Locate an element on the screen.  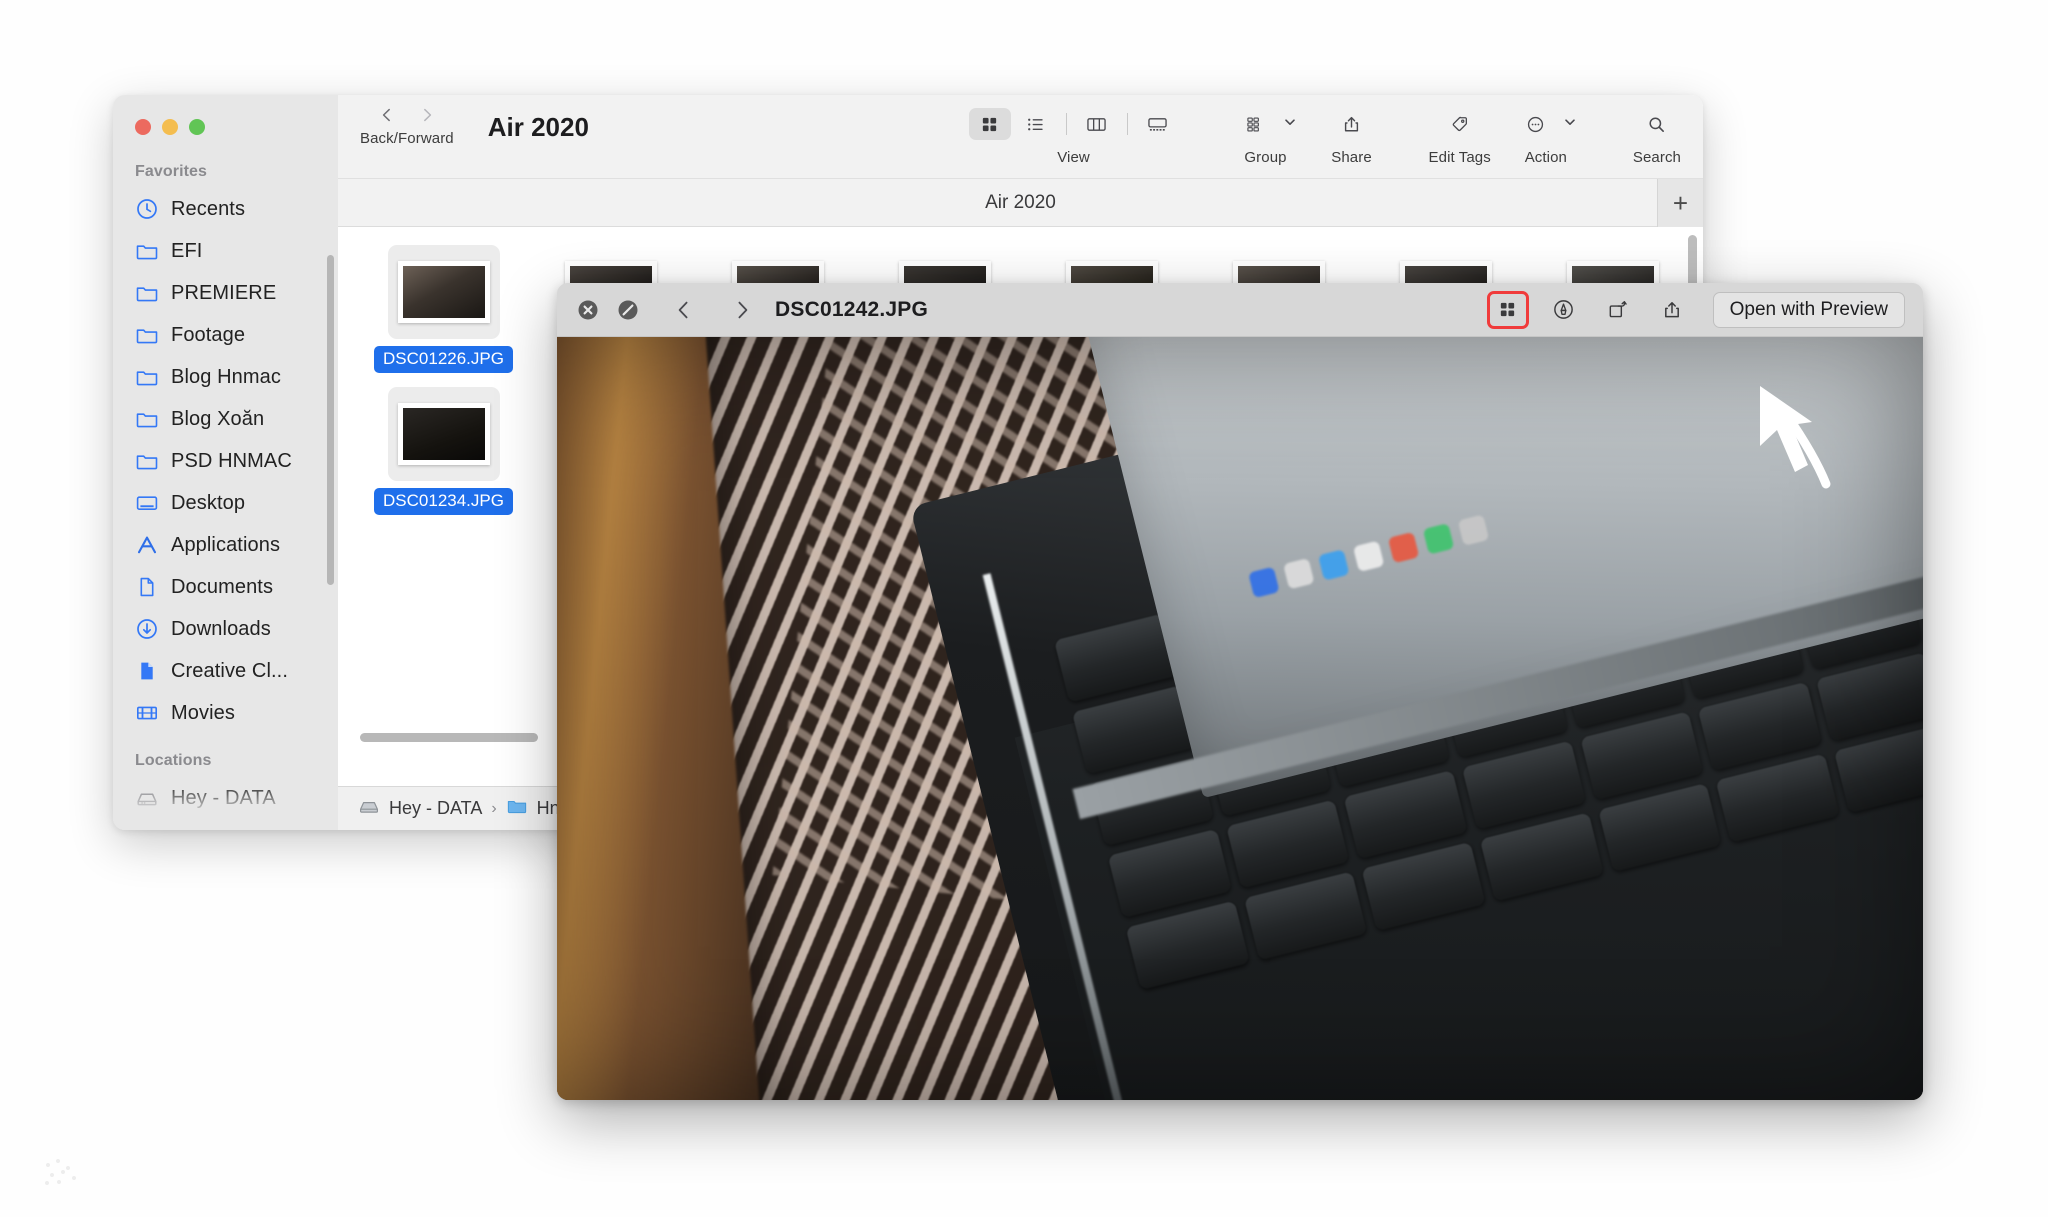
column-view-button is located at coordinates (1097, 124).